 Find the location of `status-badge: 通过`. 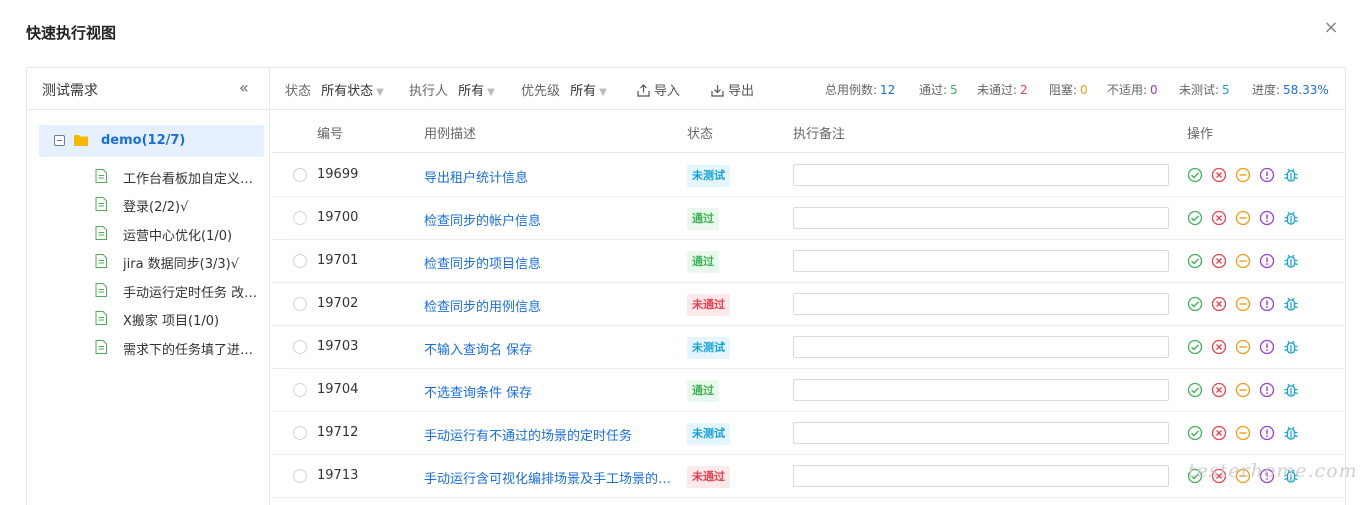

status-badge: 通过 is located at coordinates (703, 262).